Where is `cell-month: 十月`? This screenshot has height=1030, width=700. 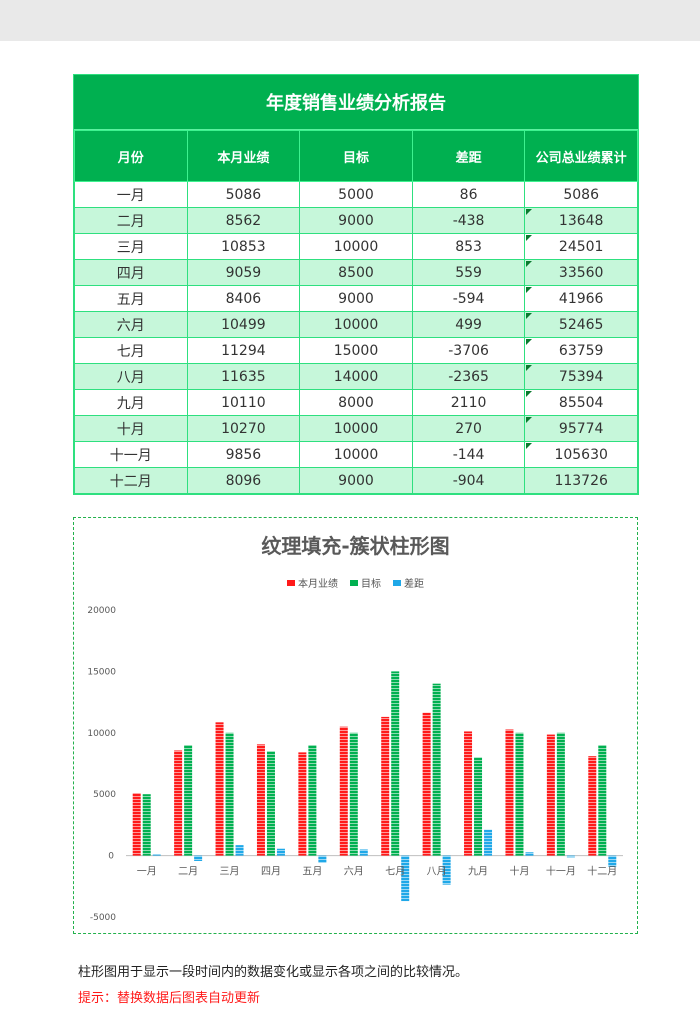 cell-month: 十月 is located at coordinates (131, 428).